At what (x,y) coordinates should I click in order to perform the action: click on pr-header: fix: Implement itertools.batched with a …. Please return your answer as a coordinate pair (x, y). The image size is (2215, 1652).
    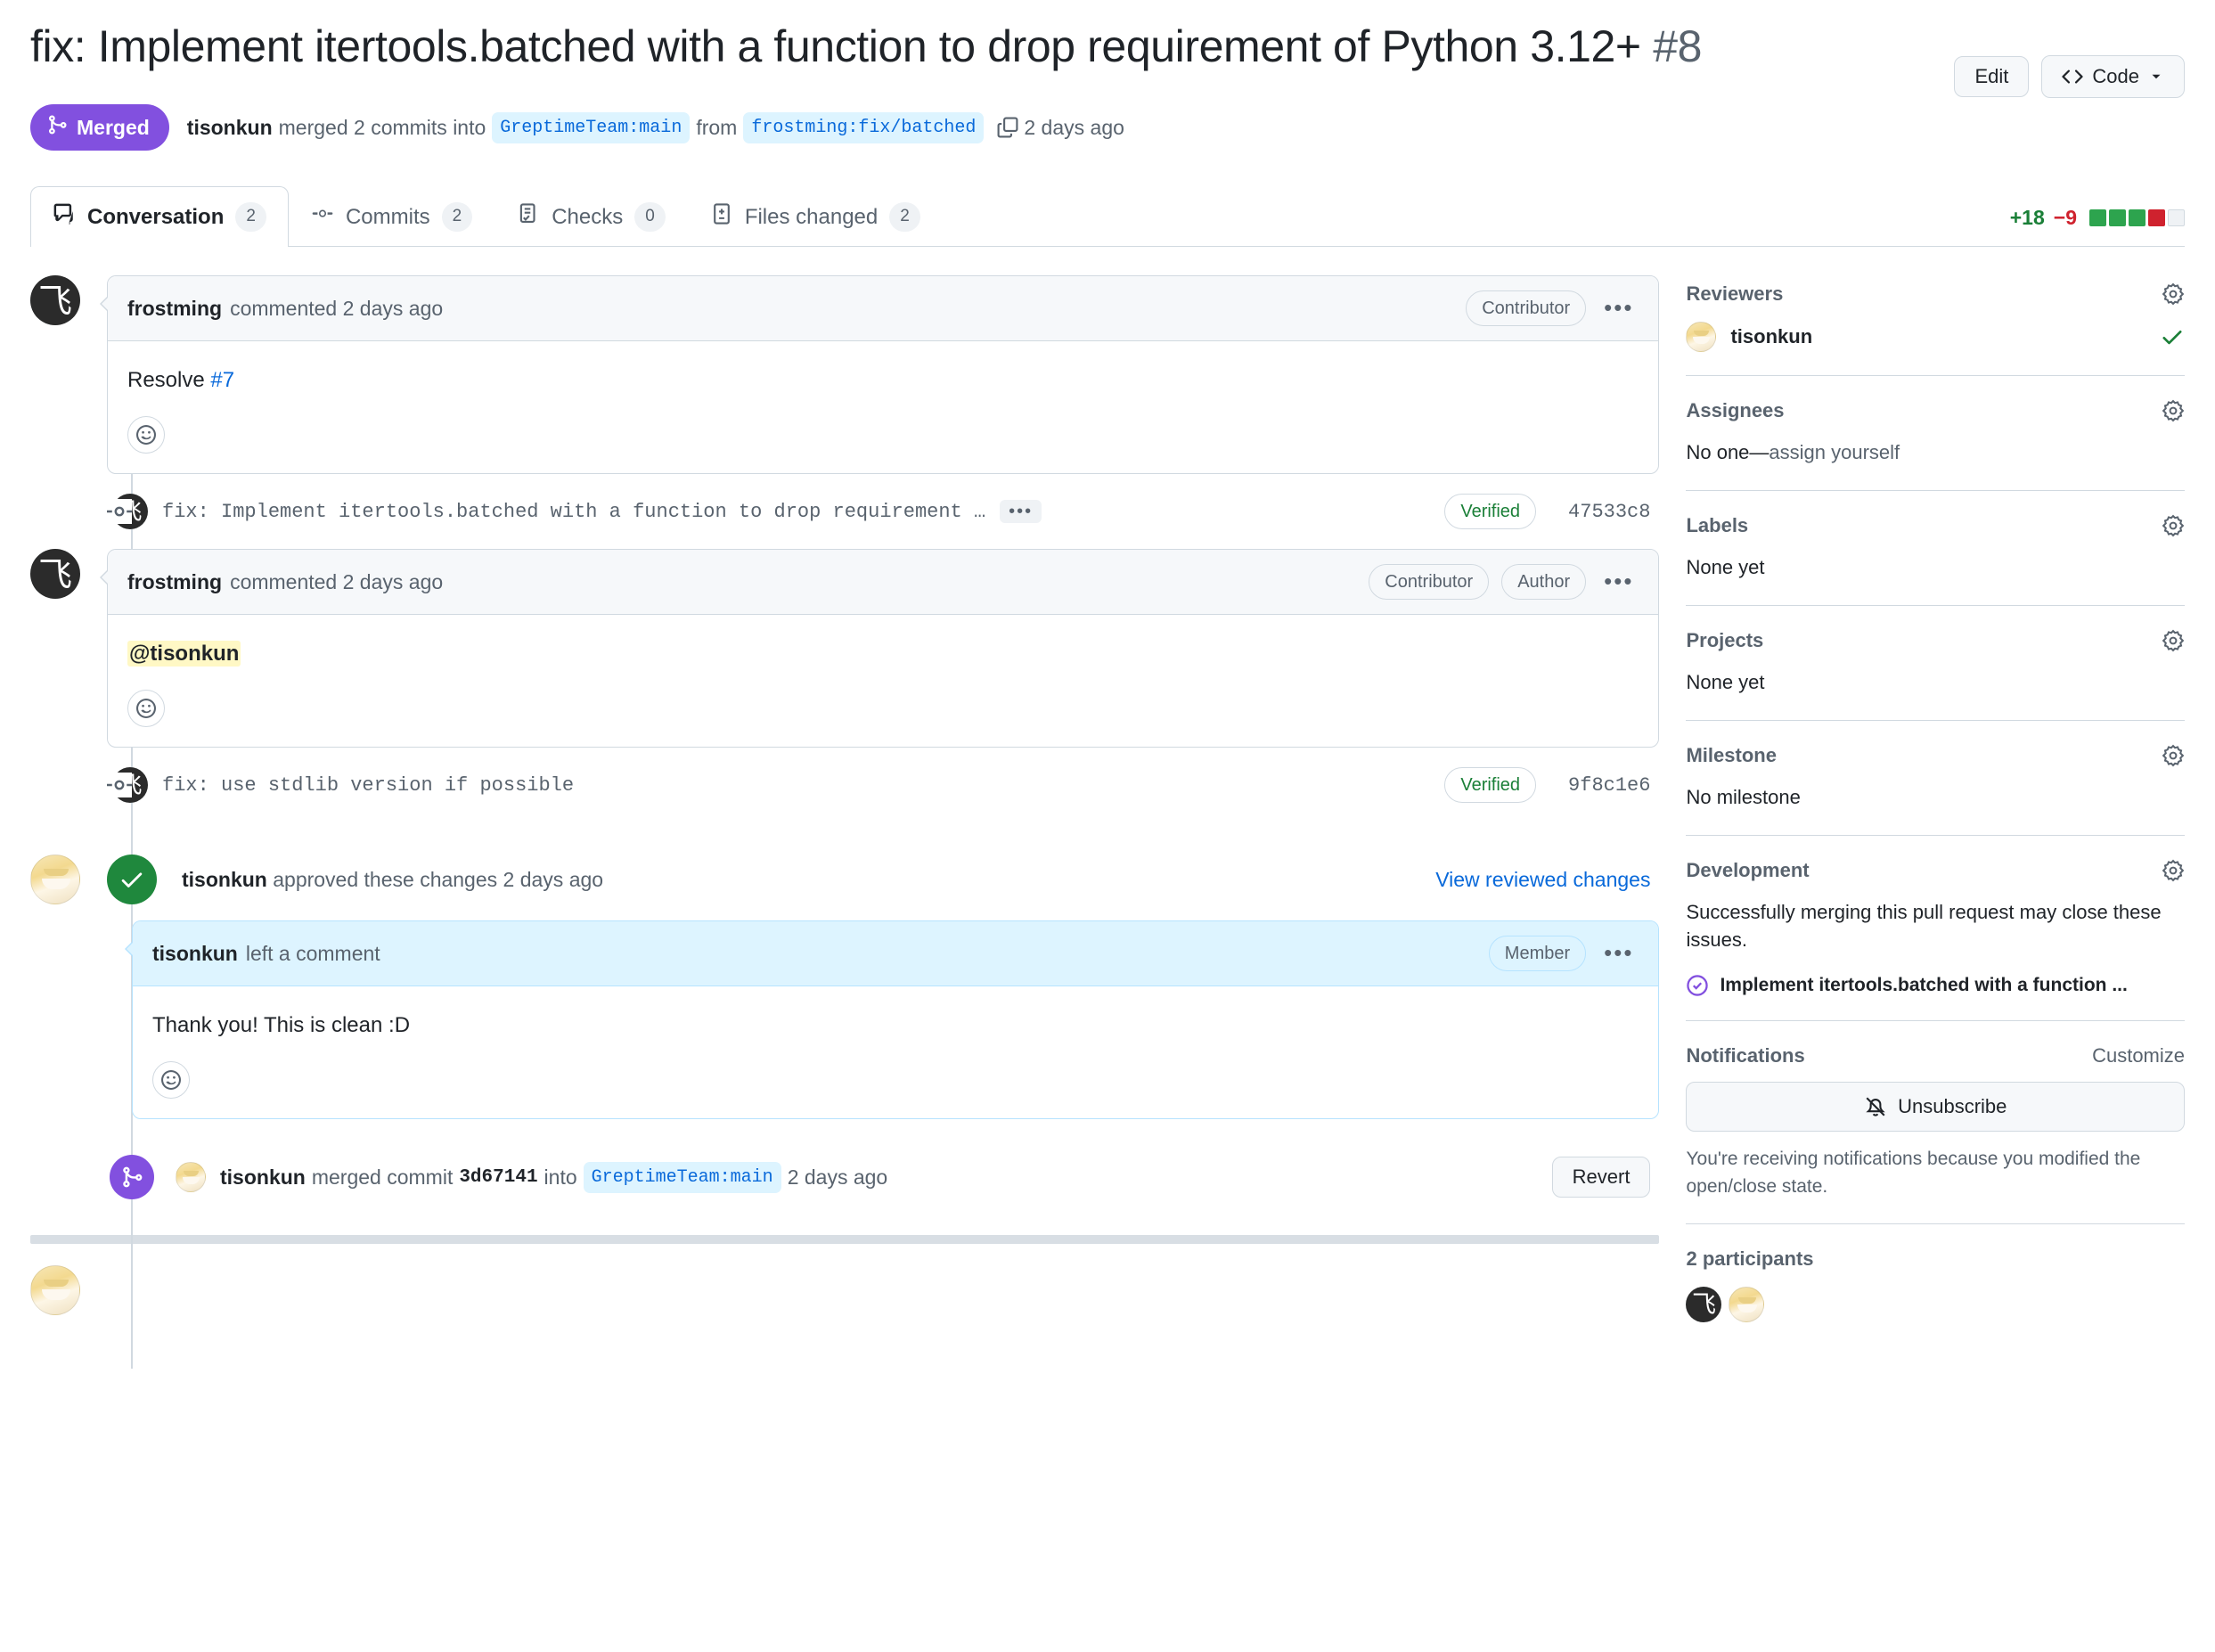
    Looking at the image, I should click on (1107, 75).